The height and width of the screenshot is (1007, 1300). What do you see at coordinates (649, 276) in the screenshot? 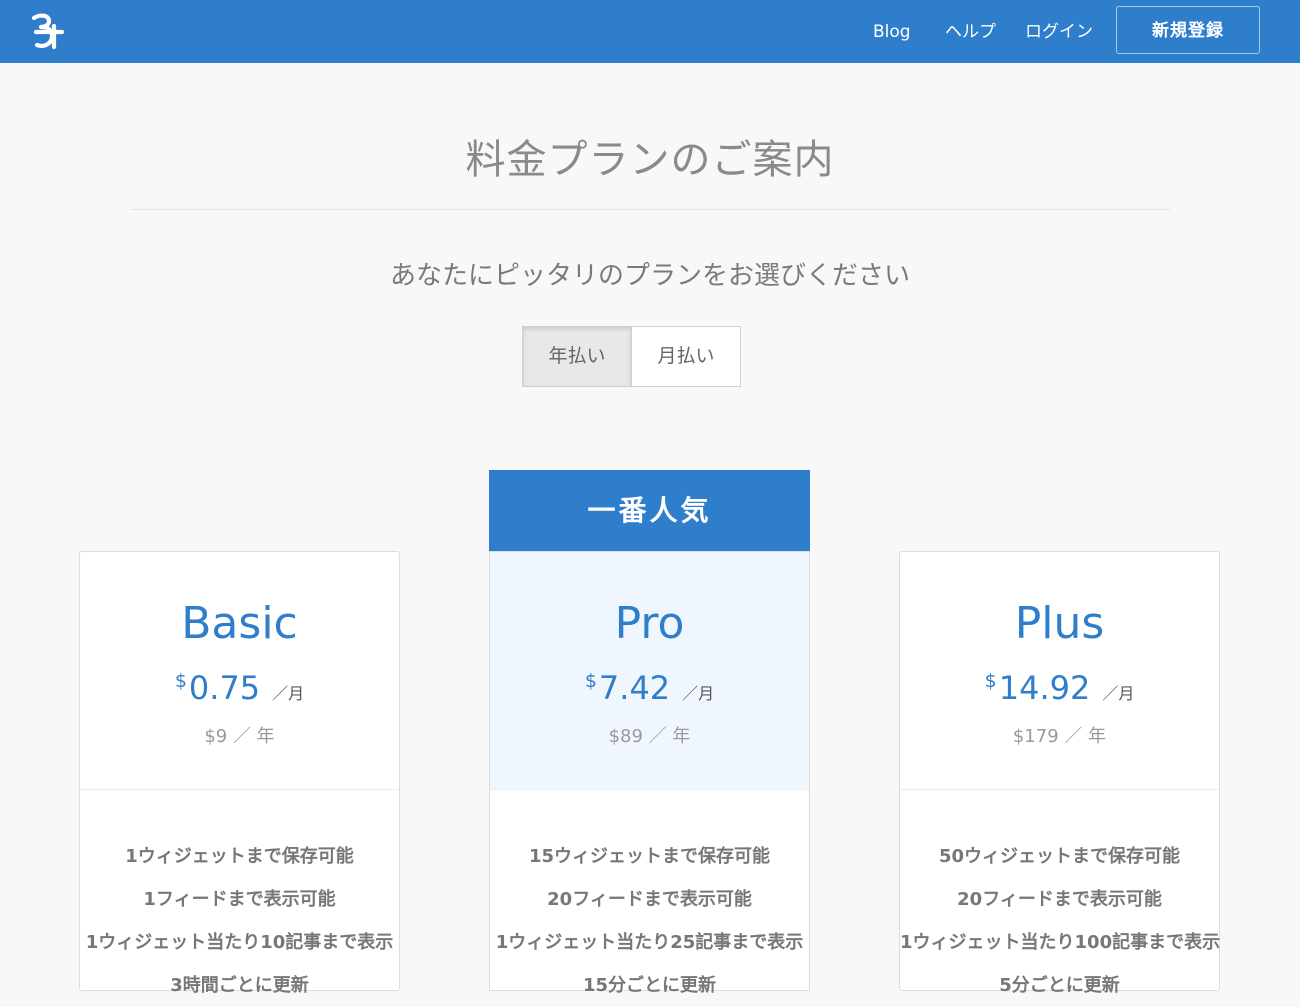
I see `page-subtitle: あなたにピッタリのプランをお選びください` at bounding box center [649, 276].